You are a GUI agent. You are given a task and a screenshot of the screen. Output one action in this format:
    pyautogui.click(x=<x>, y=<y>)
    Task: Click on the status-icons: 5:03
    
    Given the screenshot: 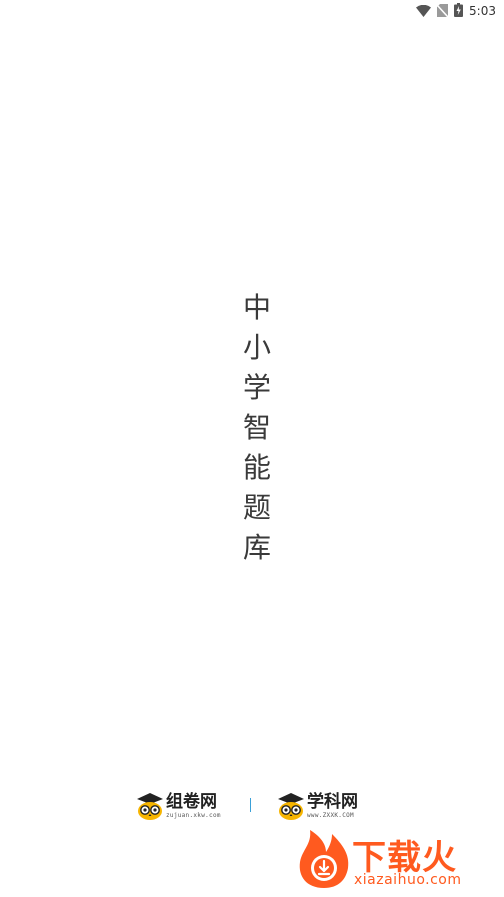 What is the action you would take?
    pyautogui.click(x=456, y=11)
    